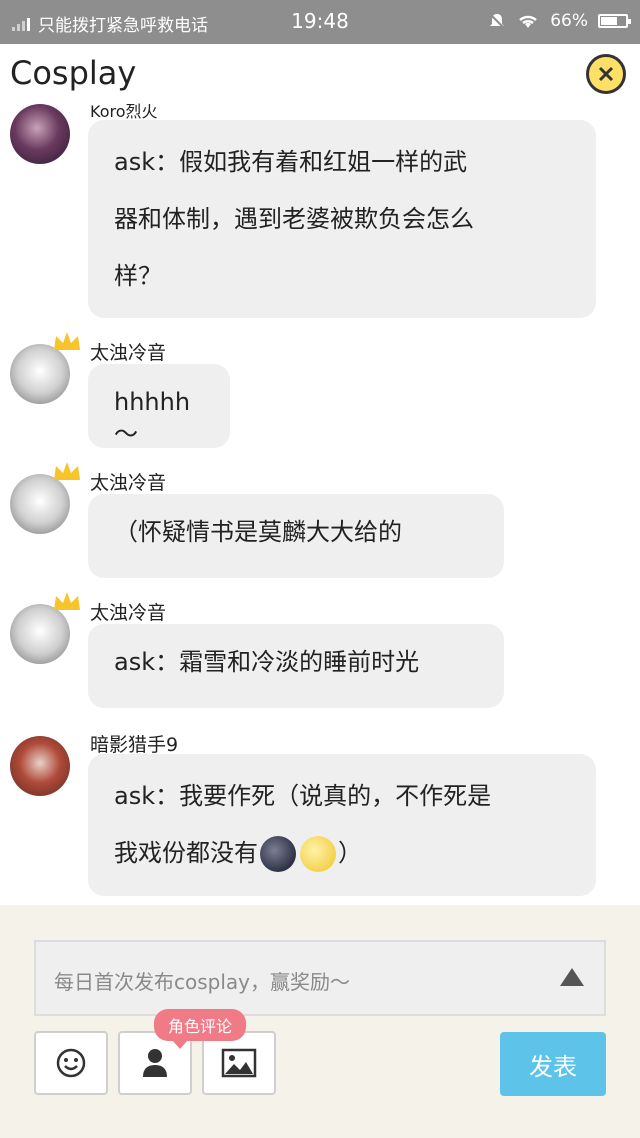 The height and width of the screenshot is (1138, 640). Describe the element at coordinates (569, 21) in the screenshot. I see `battery-percent: 66%` at that location.